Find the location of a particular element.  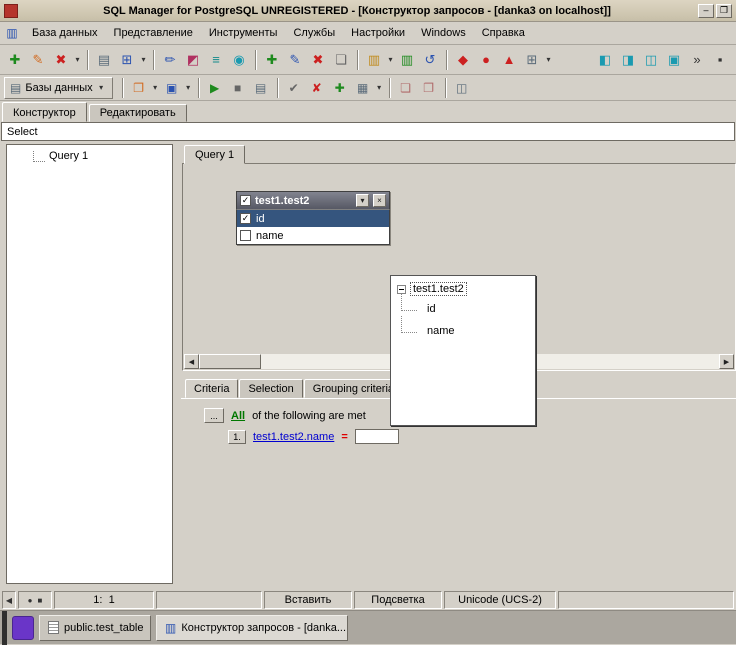

commit-icon: ✔ is located at coordinates (294, 88).